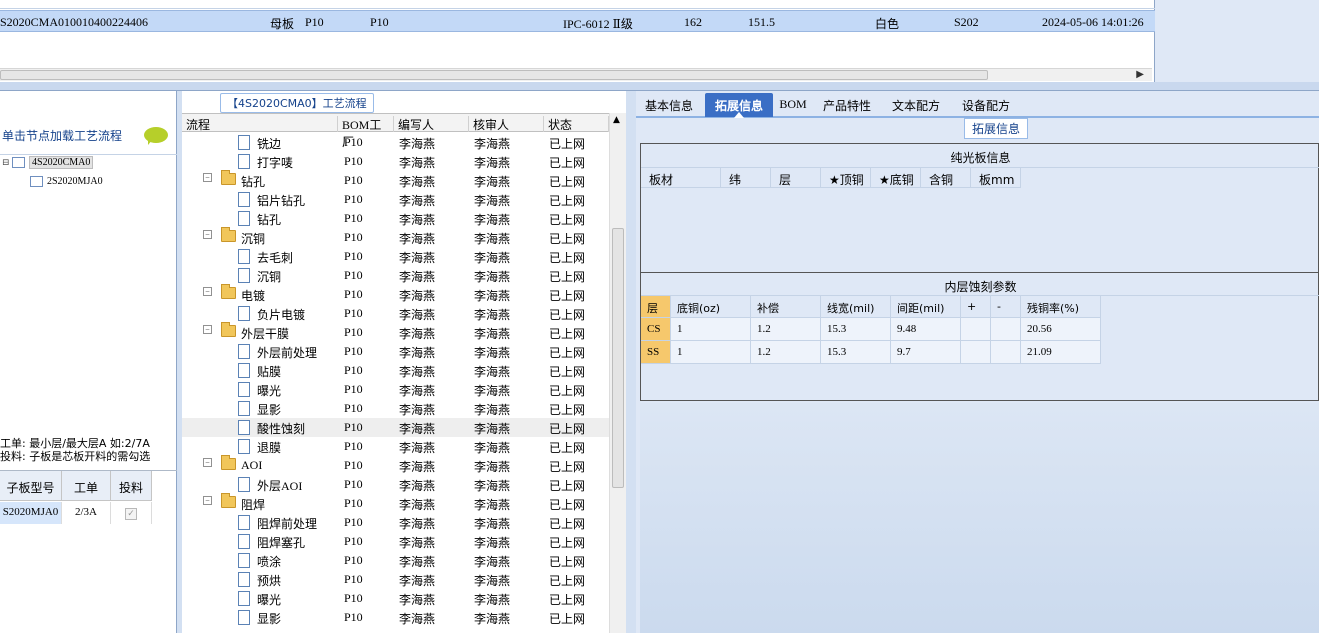 The image size is (1319, 633). What do you see at coordinates (86, 513) in the screenshot?
I see `cell-order: 2/3A` at bounding box center [86, 513].